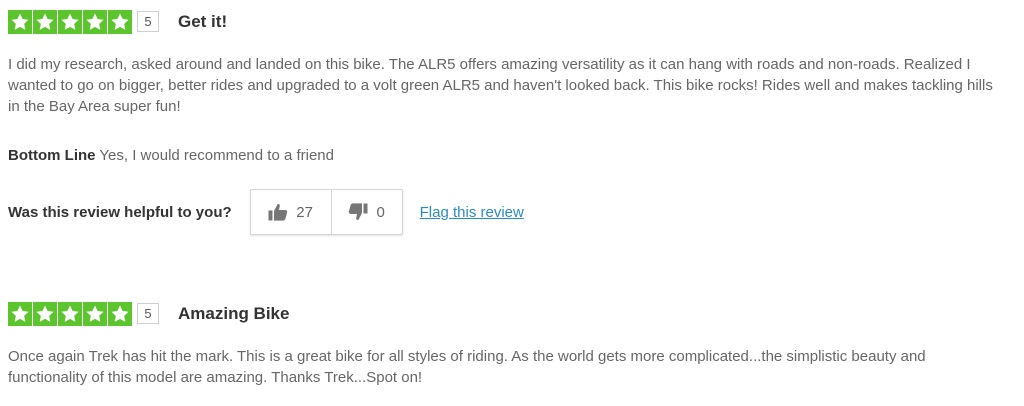  What do you see at coordinates (203, 21) in the screenshot?
I see `review-title: Get it!` at bounding box center [203, 21].